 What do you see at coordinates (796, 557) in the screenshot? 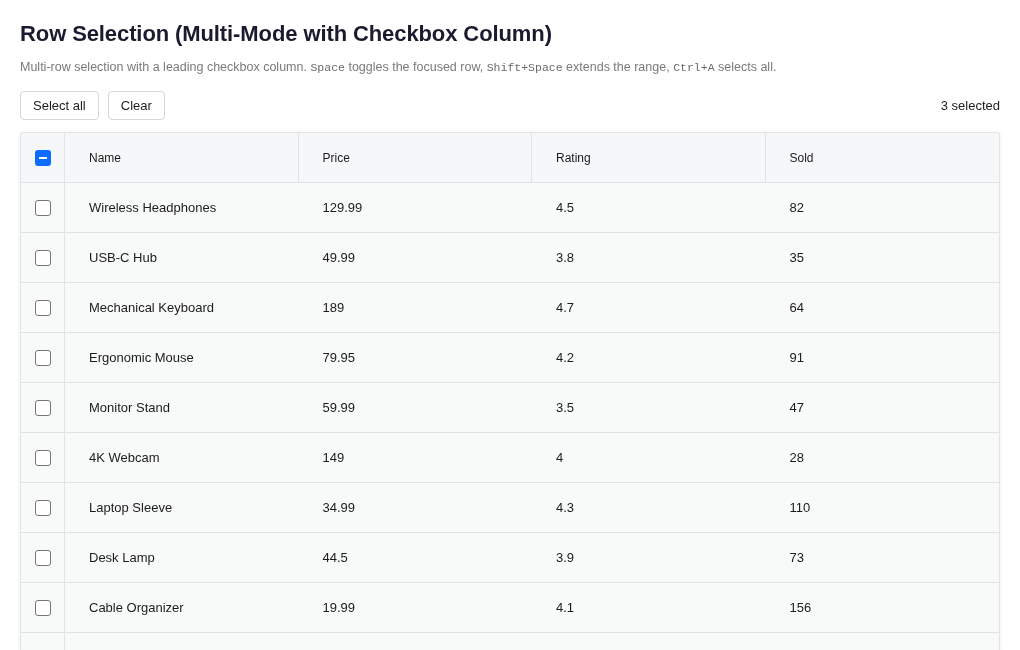
I see `table-cell: 73` at bounding box center [796, 557].